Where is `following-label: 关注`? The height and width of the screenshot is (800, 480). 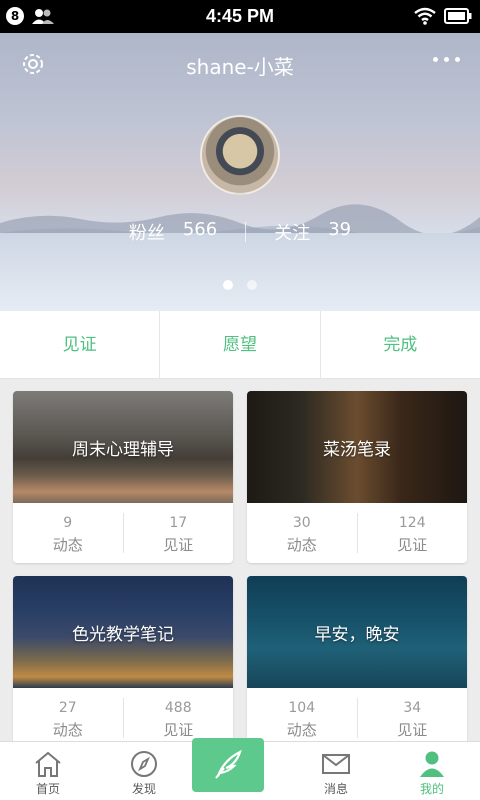 following-label: 关注 is located at coordinates (292, 233).